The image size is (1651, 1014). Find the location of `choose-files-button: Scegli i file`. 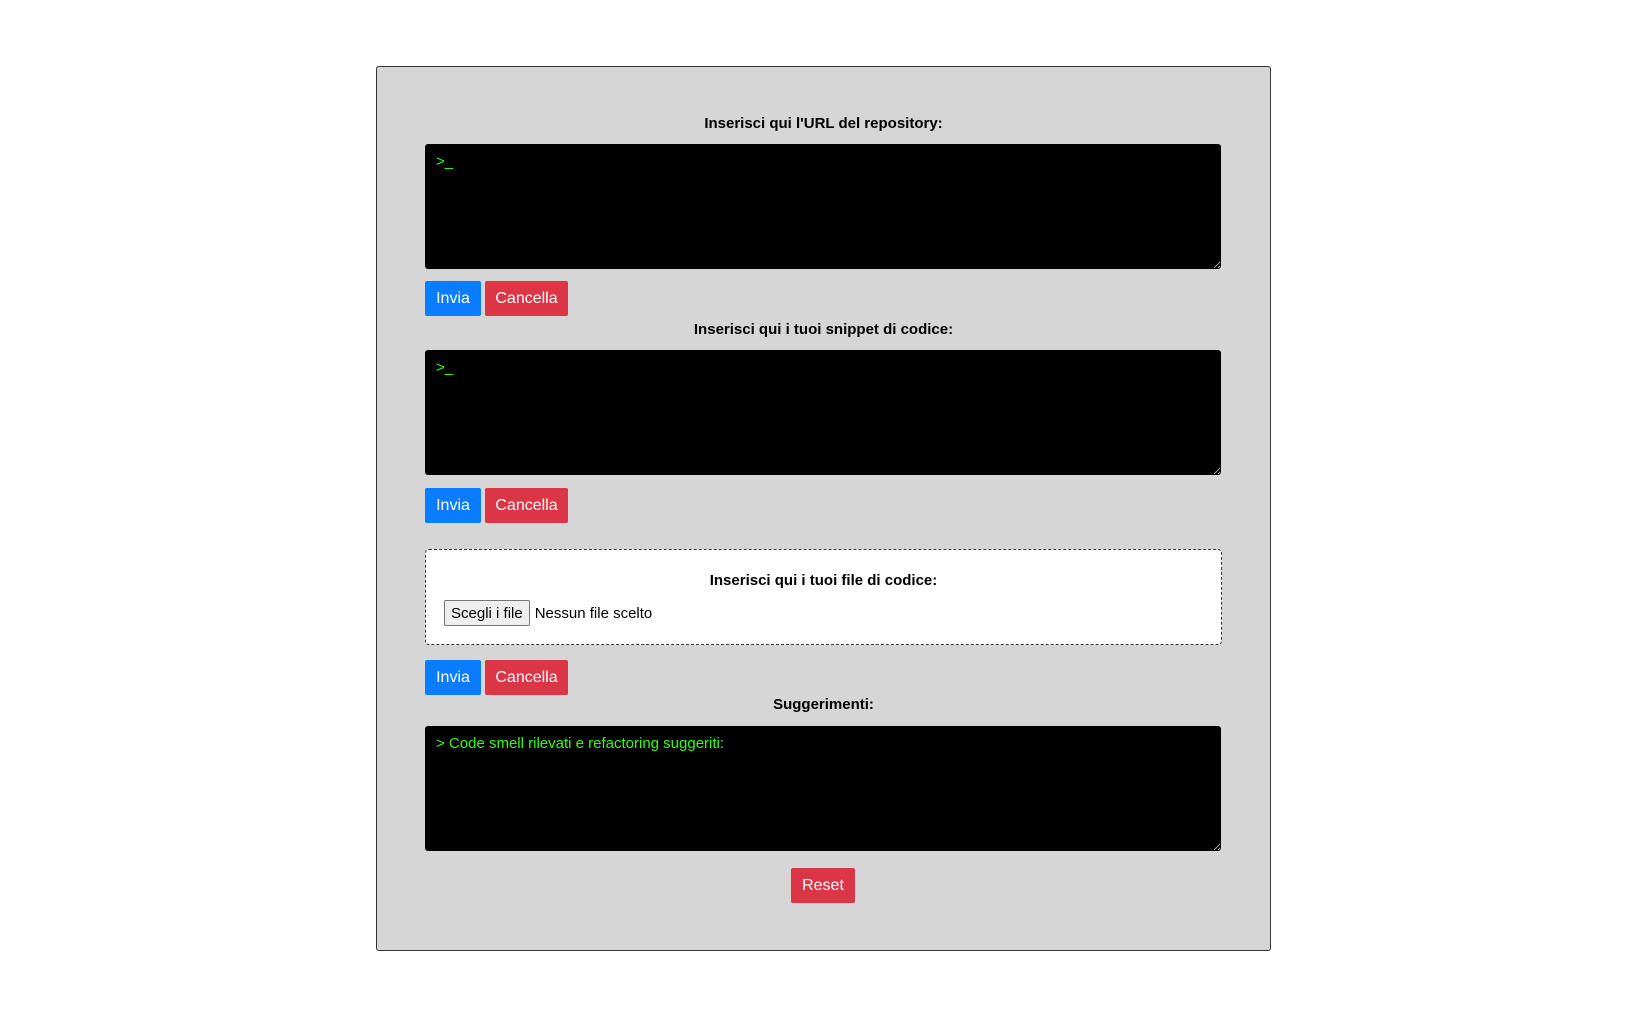

choose-files-button: Scegli i file is located at coordinates (487, 613).